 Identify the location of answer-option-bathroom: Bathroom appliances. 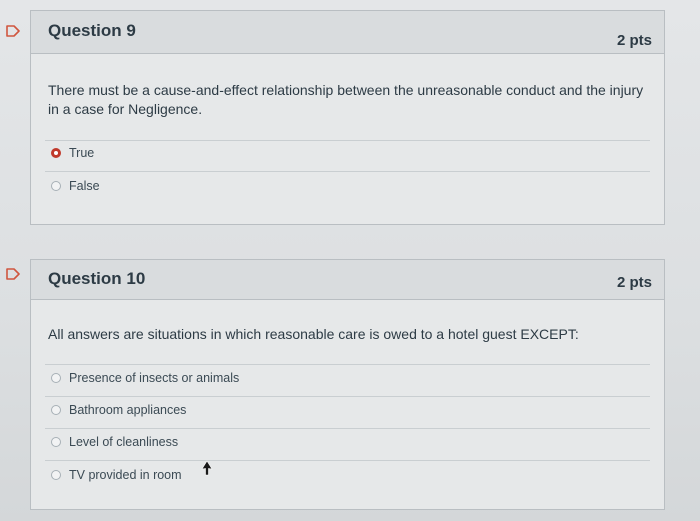
(118, 410).